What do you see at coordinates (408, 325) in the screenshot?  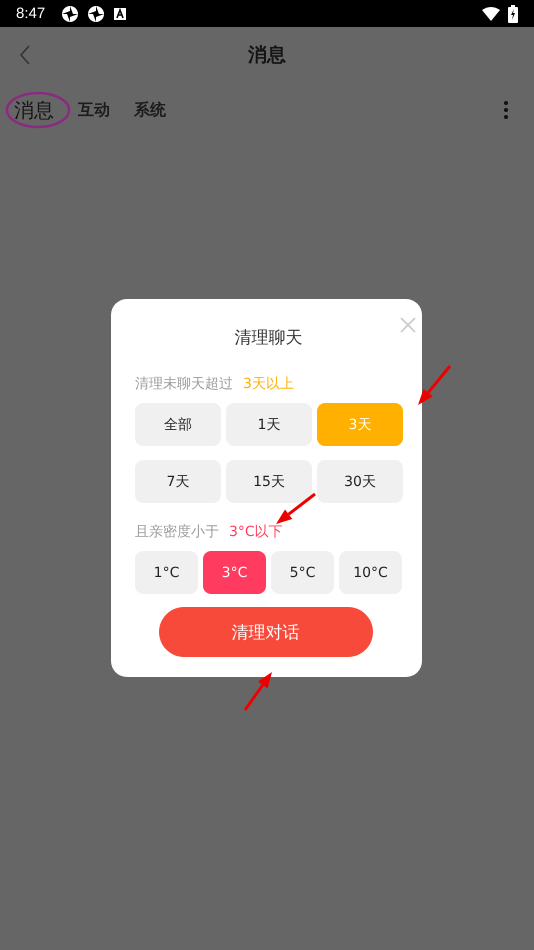 I see `close-button` at bounding box center [408, 325].